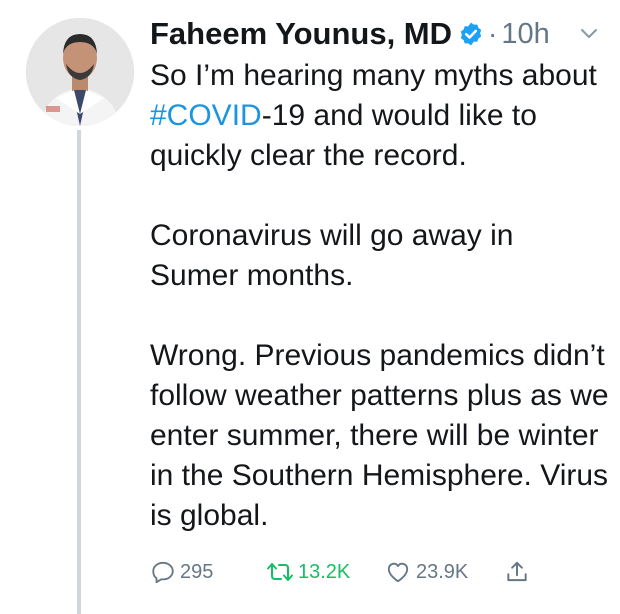 This screenshot has height=614, width=620. I want to click on reply-button: 295, so click(181, 572).